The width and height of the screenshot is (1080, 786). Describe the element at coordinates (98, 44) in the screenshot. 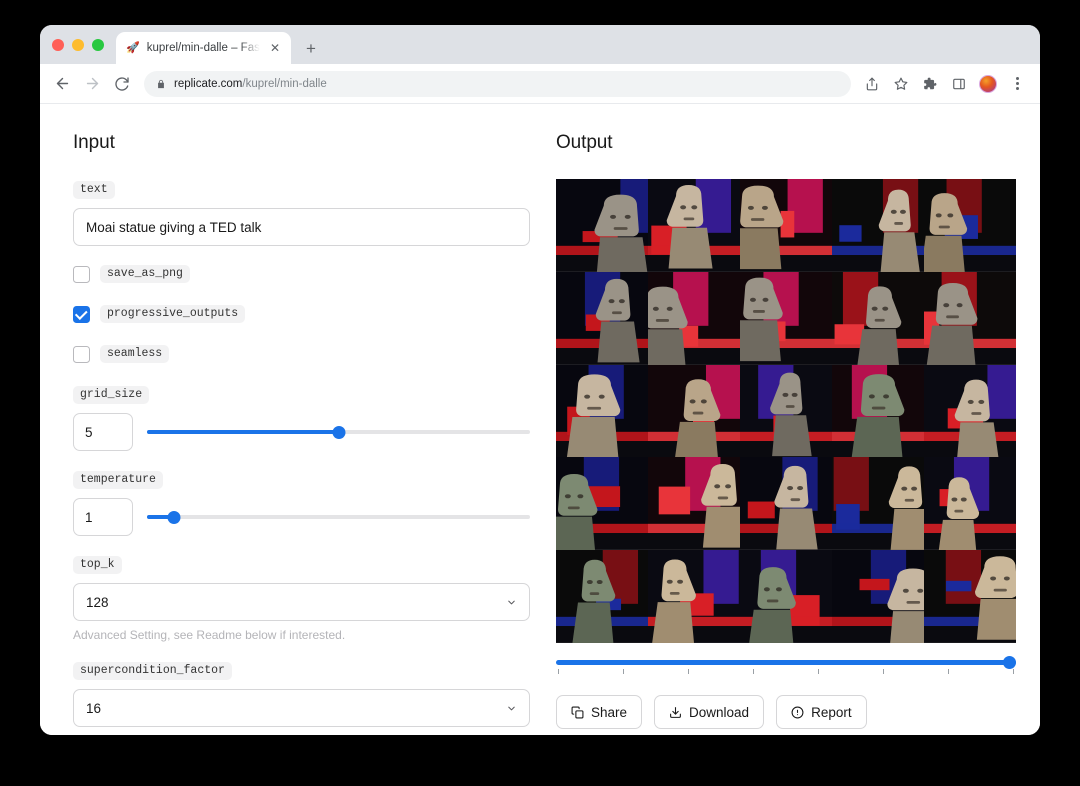

I see `maximize-window-button` at that location.